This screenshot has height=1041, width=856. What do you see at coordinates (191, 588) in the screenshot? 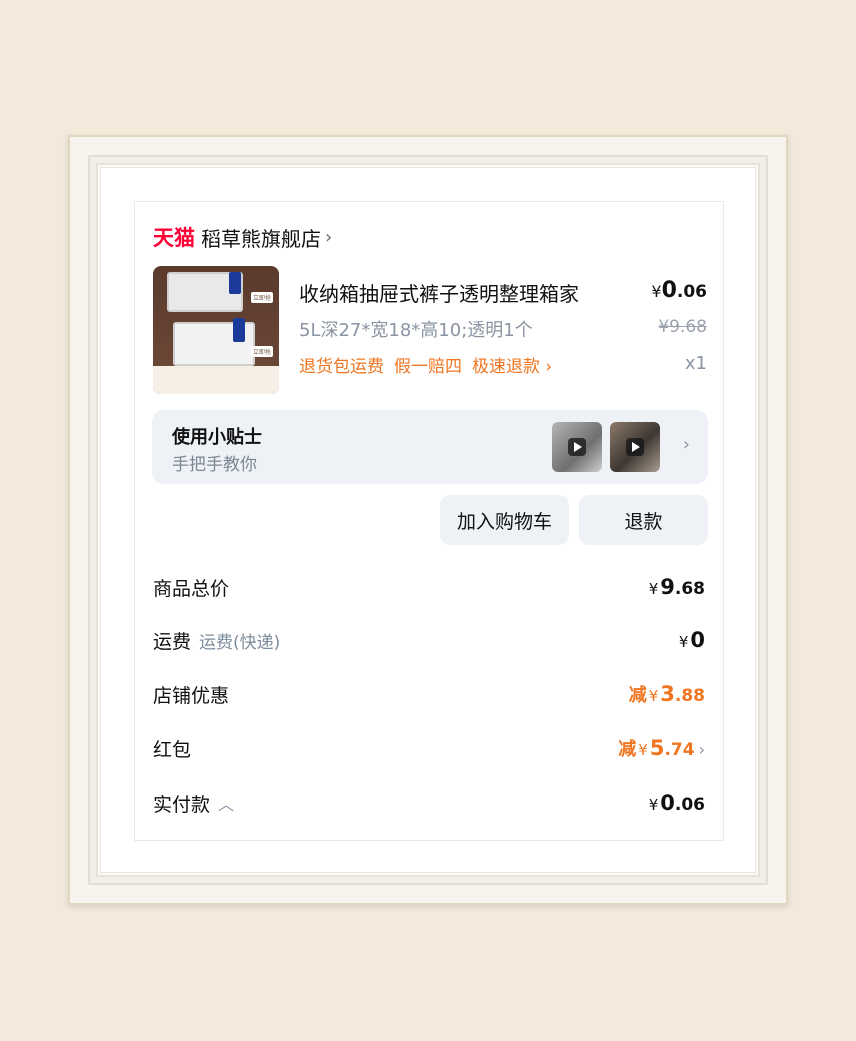
I see `goods-total-label: 商品总价` at bounding box center [191, 588].